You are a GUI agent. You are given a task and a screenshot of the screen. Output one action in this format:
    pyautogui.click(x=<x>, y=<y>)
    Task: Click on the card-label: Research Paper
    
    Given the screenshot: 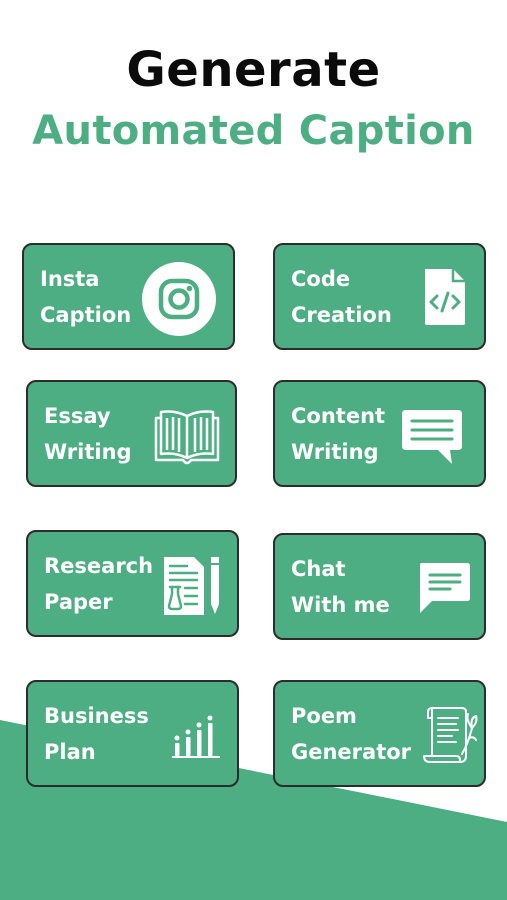 What is the action you would take?
    pyautogui.click(x=98, y=584)
    